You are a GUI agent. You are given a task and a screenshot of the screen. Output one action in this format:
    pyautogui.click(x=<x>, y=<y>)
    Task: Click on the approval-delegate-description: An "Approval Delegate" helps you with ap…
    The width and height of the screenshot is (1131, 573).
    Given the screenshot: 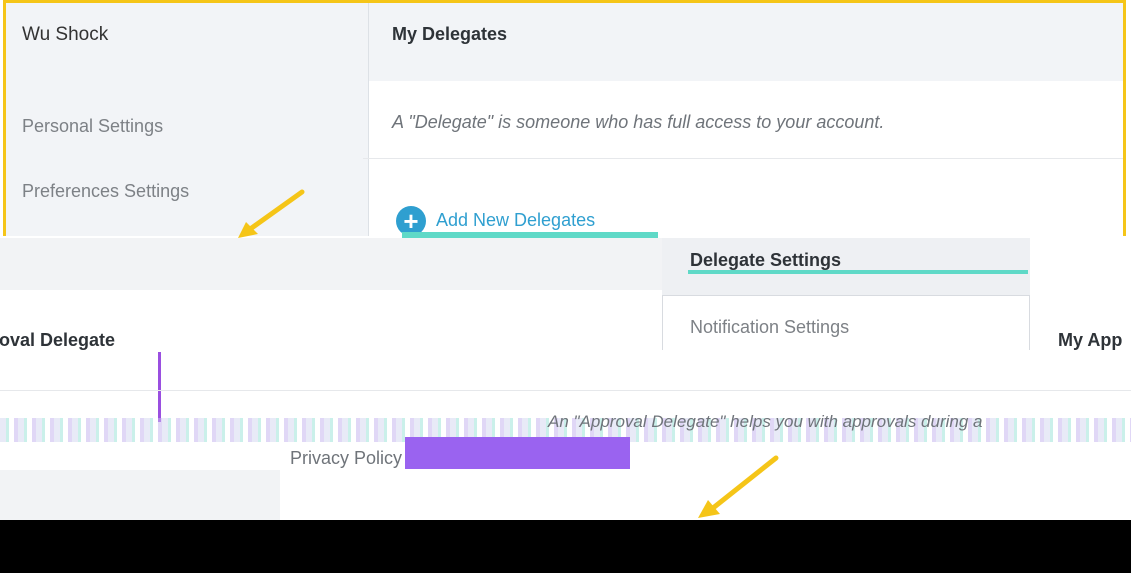 What is the action you would take?
    pyautogui.click(x=765, y=421)
    